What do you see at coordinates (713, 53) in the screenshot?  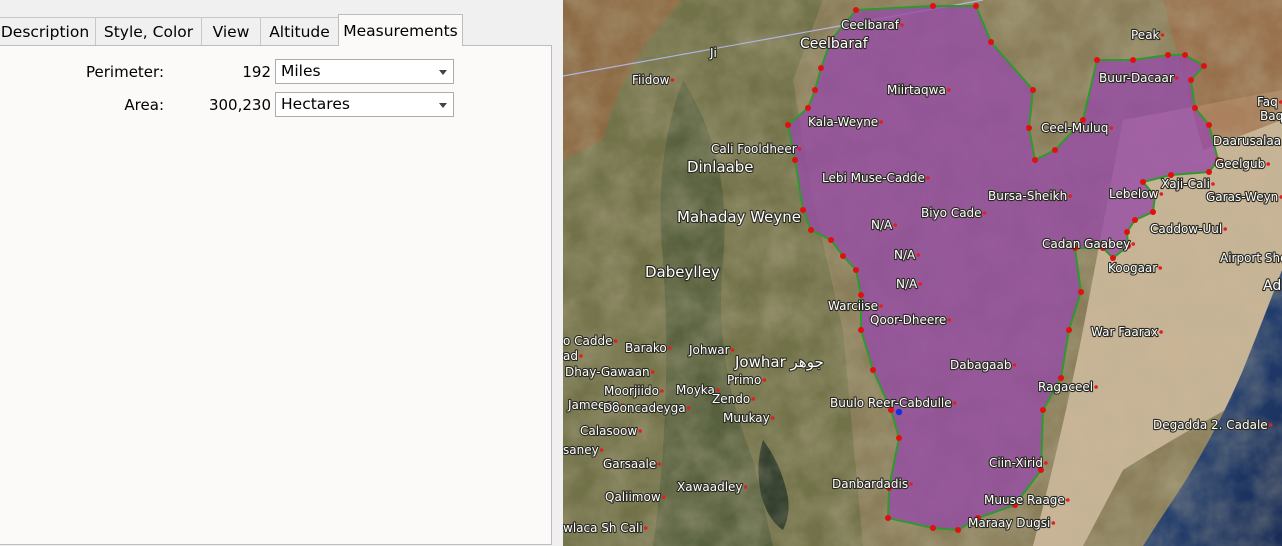 I see `place-label: Ji` at bounding box center [713, 53].